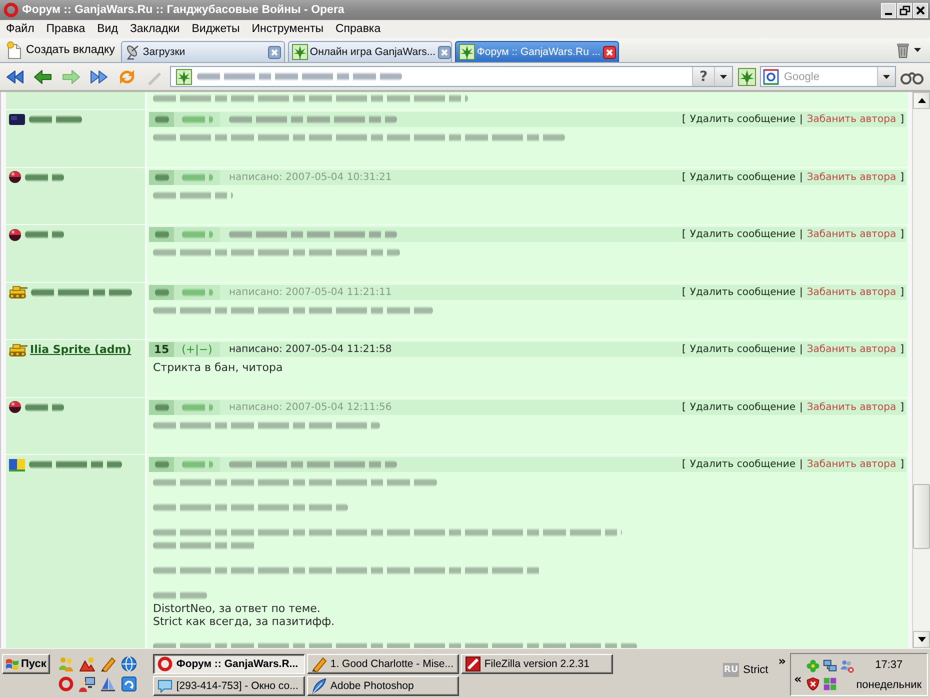  I want to click on menu-item: Вид, so click(107, 29).